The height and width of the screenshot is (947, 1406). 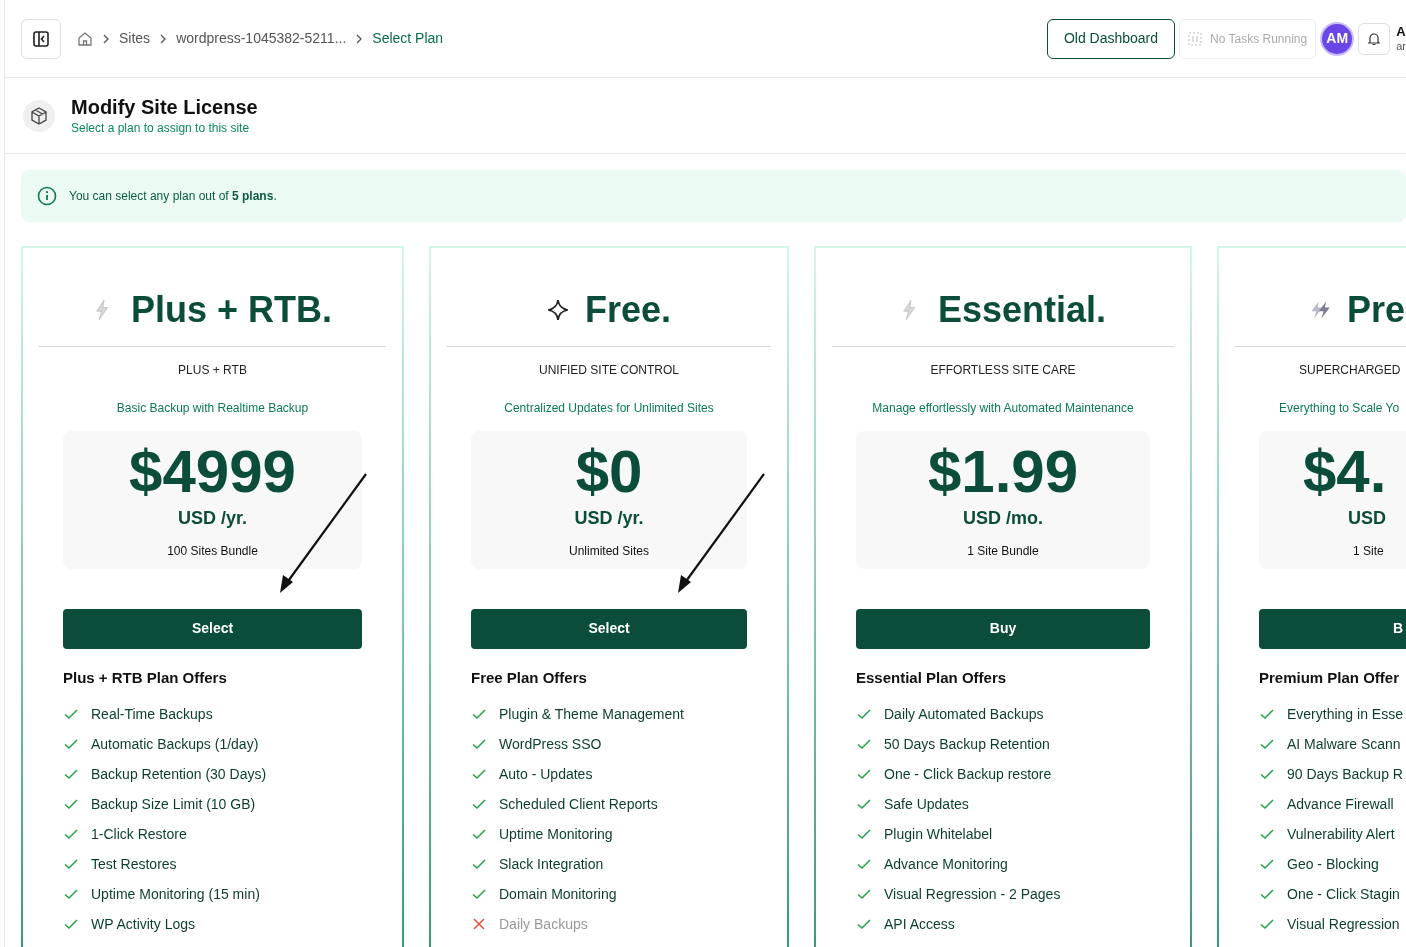 I want to click on bell-icon, so click(x=1374, y=38).